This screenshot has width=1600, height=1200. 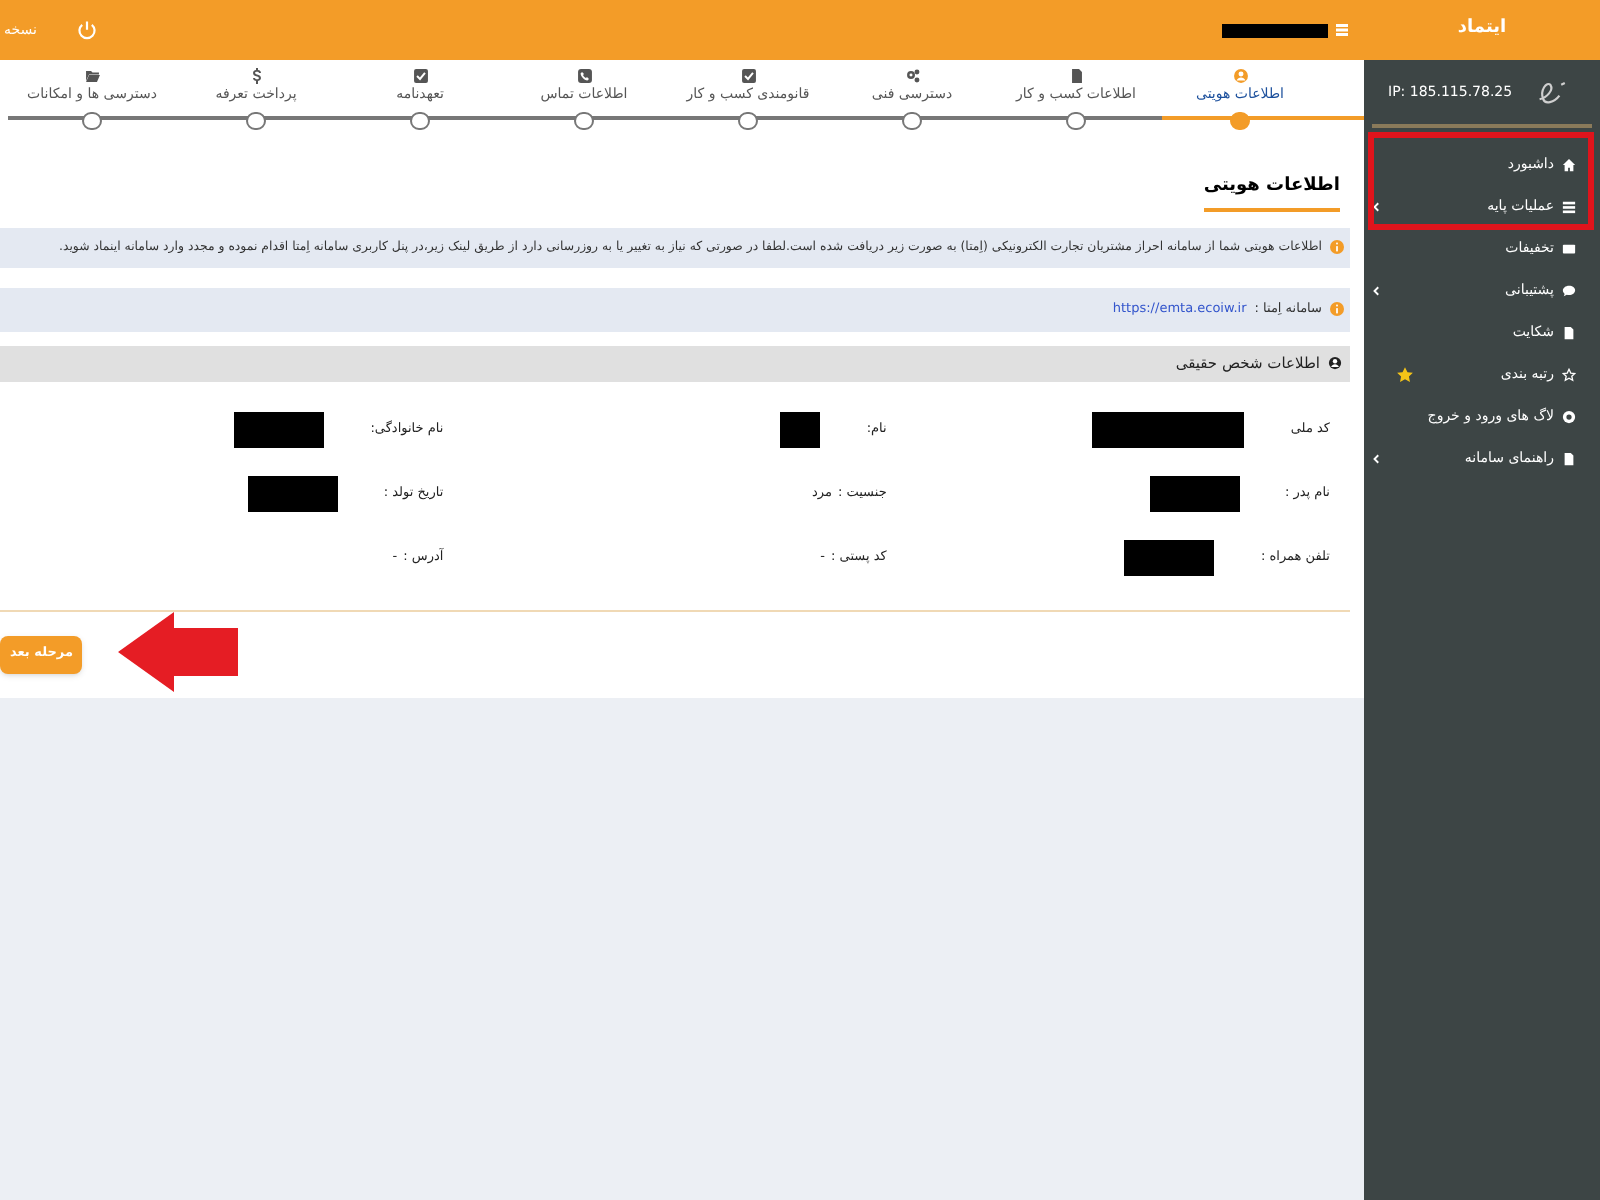 What do you see at coordinates (1405, 375) in the screenshot?
I see `star-icon` at bounding box center [1405, 375].